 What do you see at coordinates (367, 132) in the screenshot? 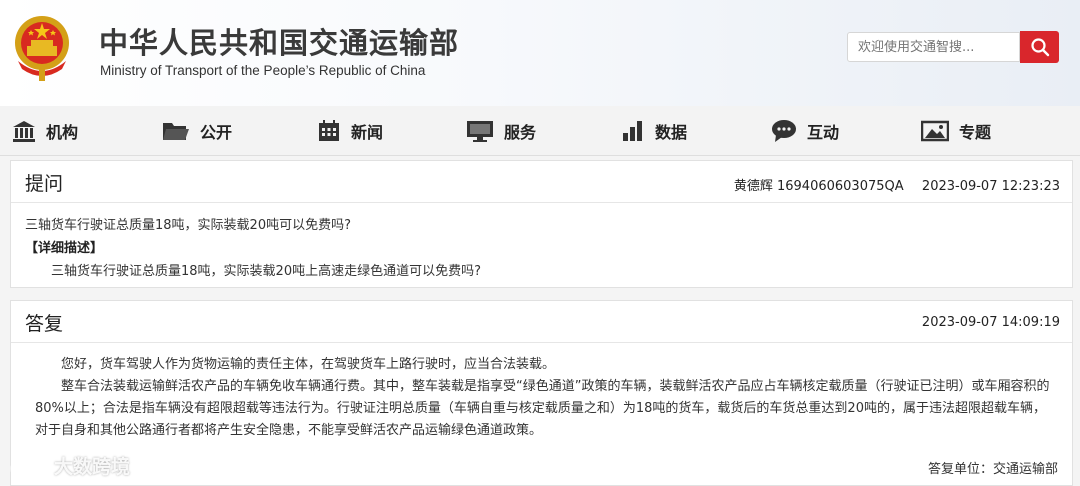
I see `nav-label: 新闻` at bounding box center [367, 132].